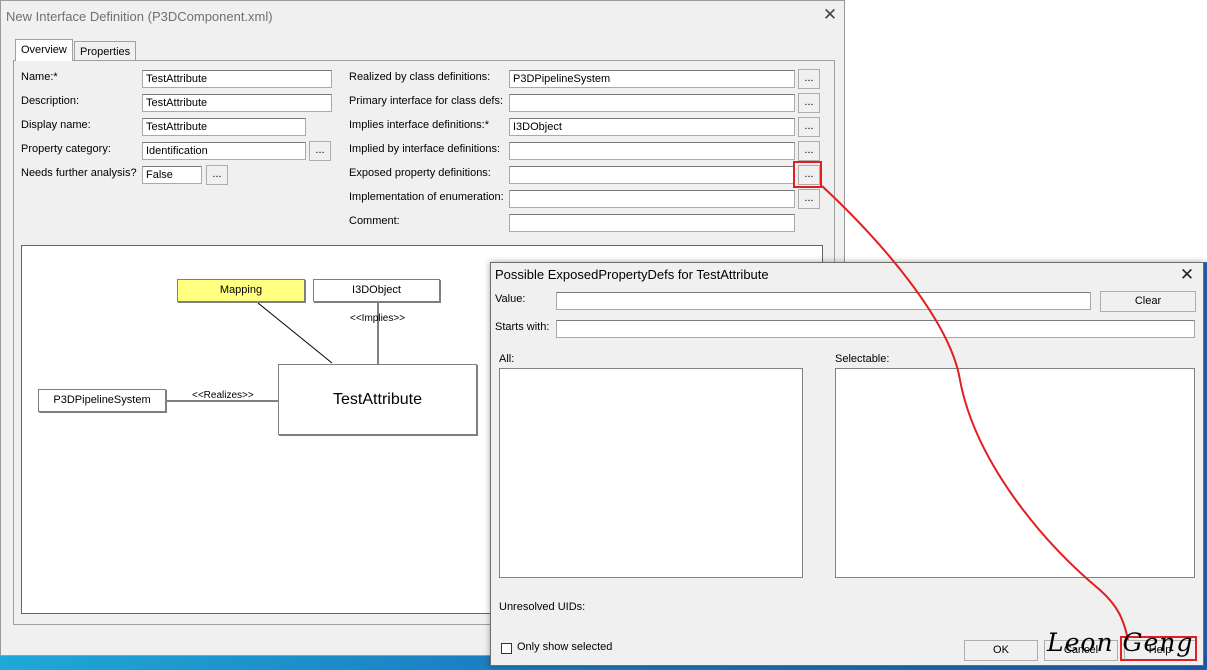 The width and height of the screenshot is (1207, 670). What do you see at coordinates (237, 103) in the screenshot?
I see `description-field: TestAttribute` at bounding box center [237, 103].